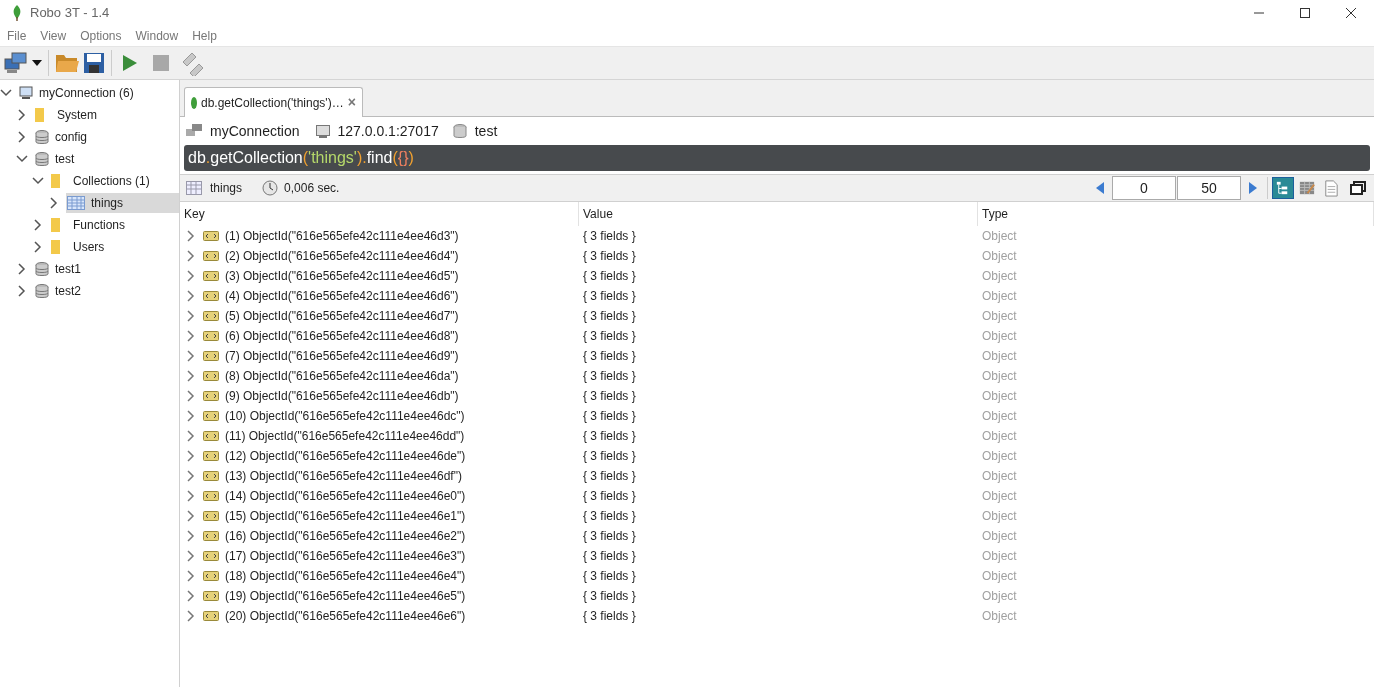 The width and height of the screenshot is (1374, 687). Describe the element at coordinates (1209, 188) in the screenshot. I see `limit-field: 50` at that location.